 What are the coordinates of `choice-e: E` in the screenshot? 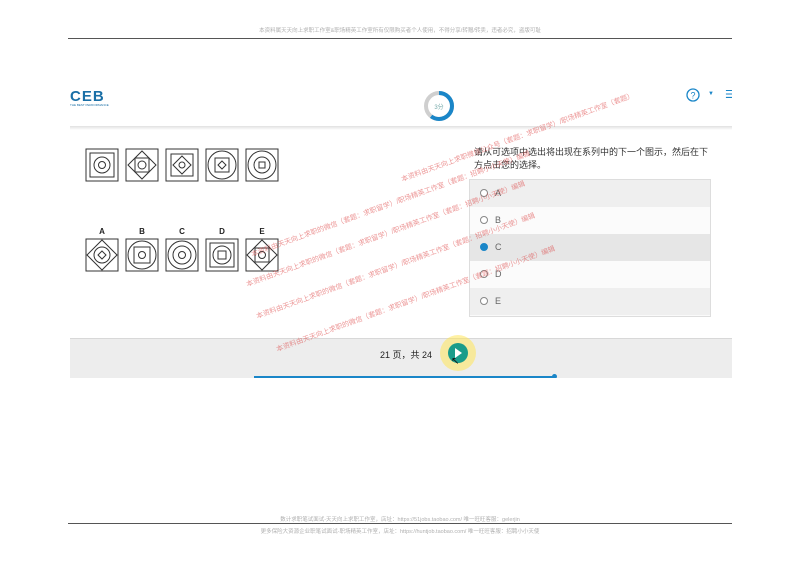 It's located at (590, 301).